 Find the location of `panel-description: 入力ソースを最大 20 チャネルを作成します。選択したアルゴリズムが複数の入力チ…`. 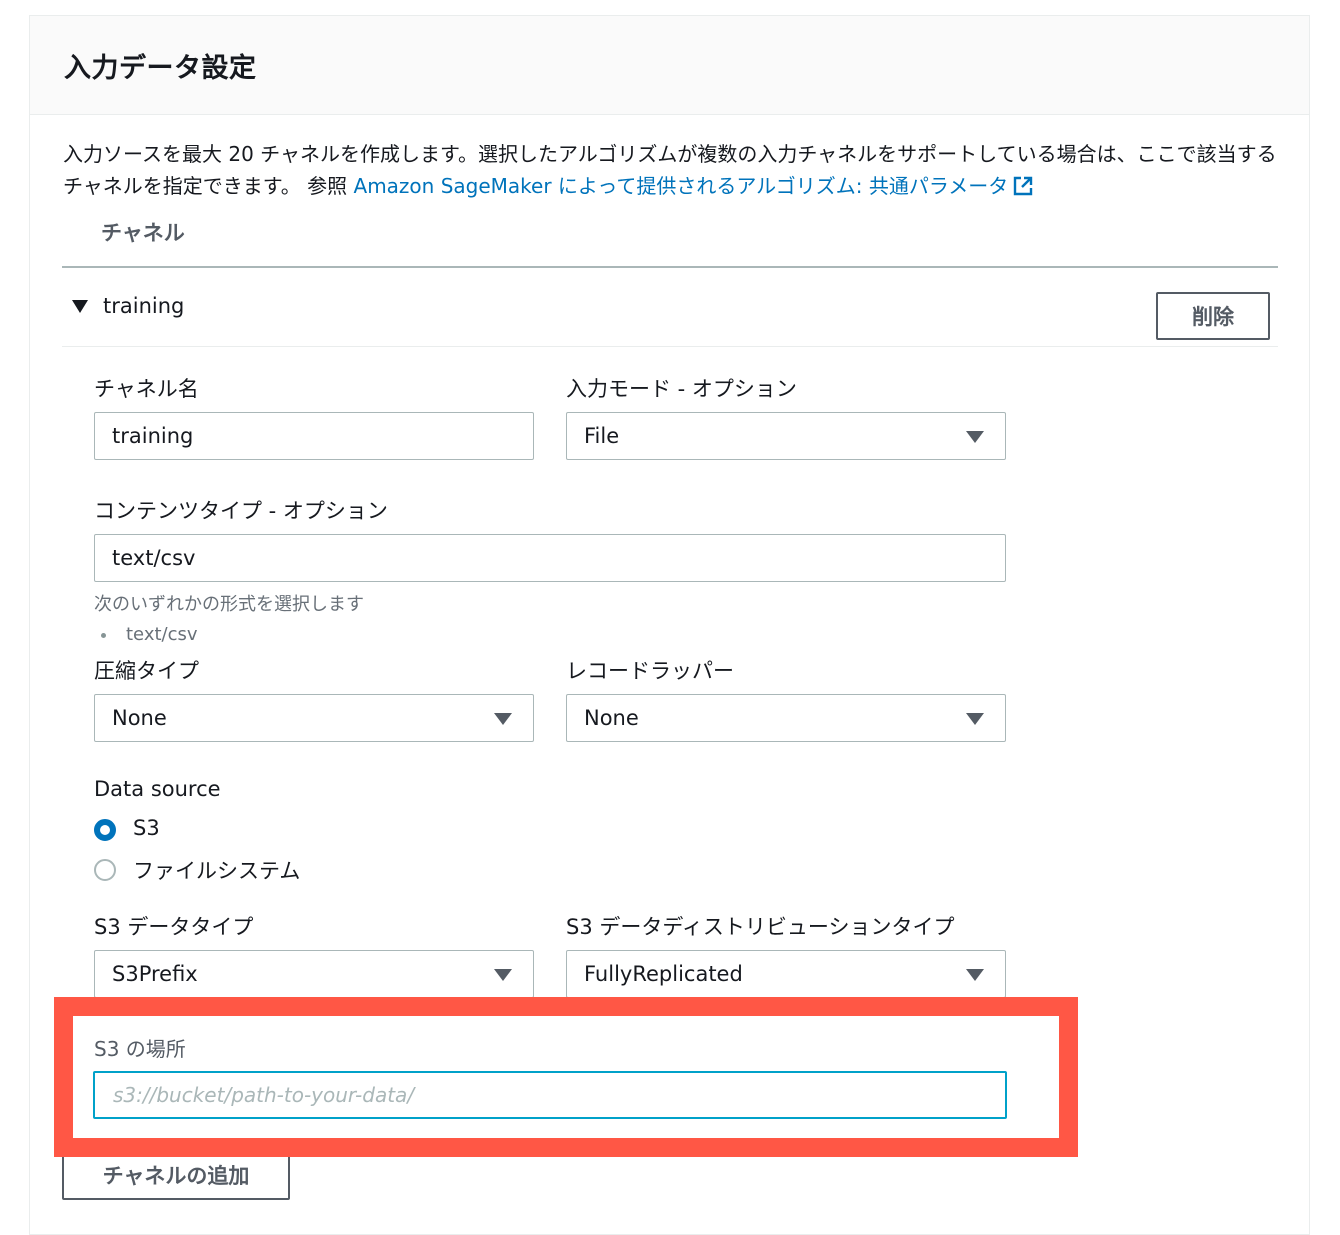

panel-description: 入力ソースを最大 20 チャネルを作成します。選択したアルゴリズムが複数の入力チ… is located at coordinates (674, 170).